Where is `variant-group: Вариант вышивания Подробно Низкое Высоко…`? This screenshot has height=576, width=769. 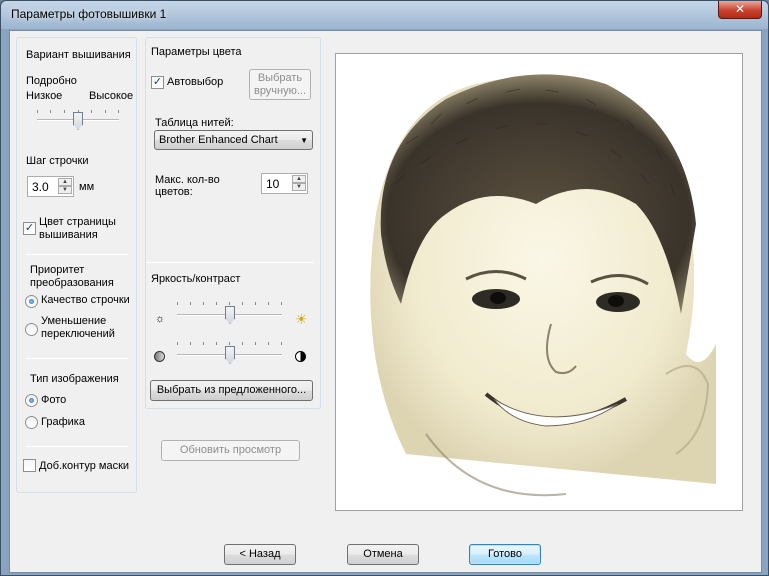
variant-group: Вариант вышивания Подробно Низкое Высоко… is located at coordinates (76, 265).